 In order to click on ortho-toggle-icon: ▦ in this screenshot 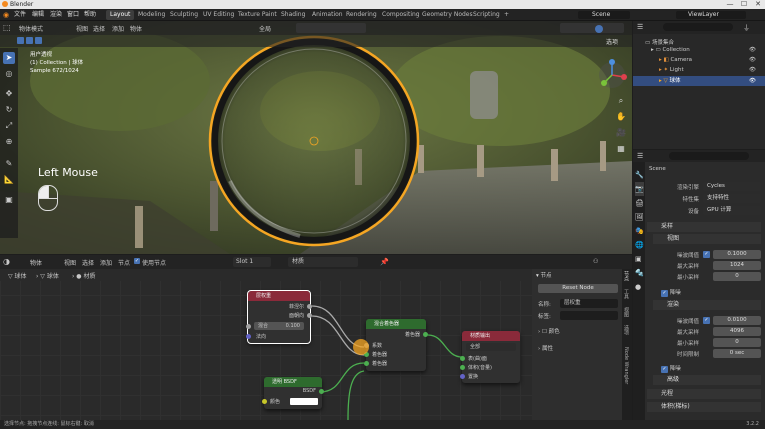, I will do `click(621, 149)`.